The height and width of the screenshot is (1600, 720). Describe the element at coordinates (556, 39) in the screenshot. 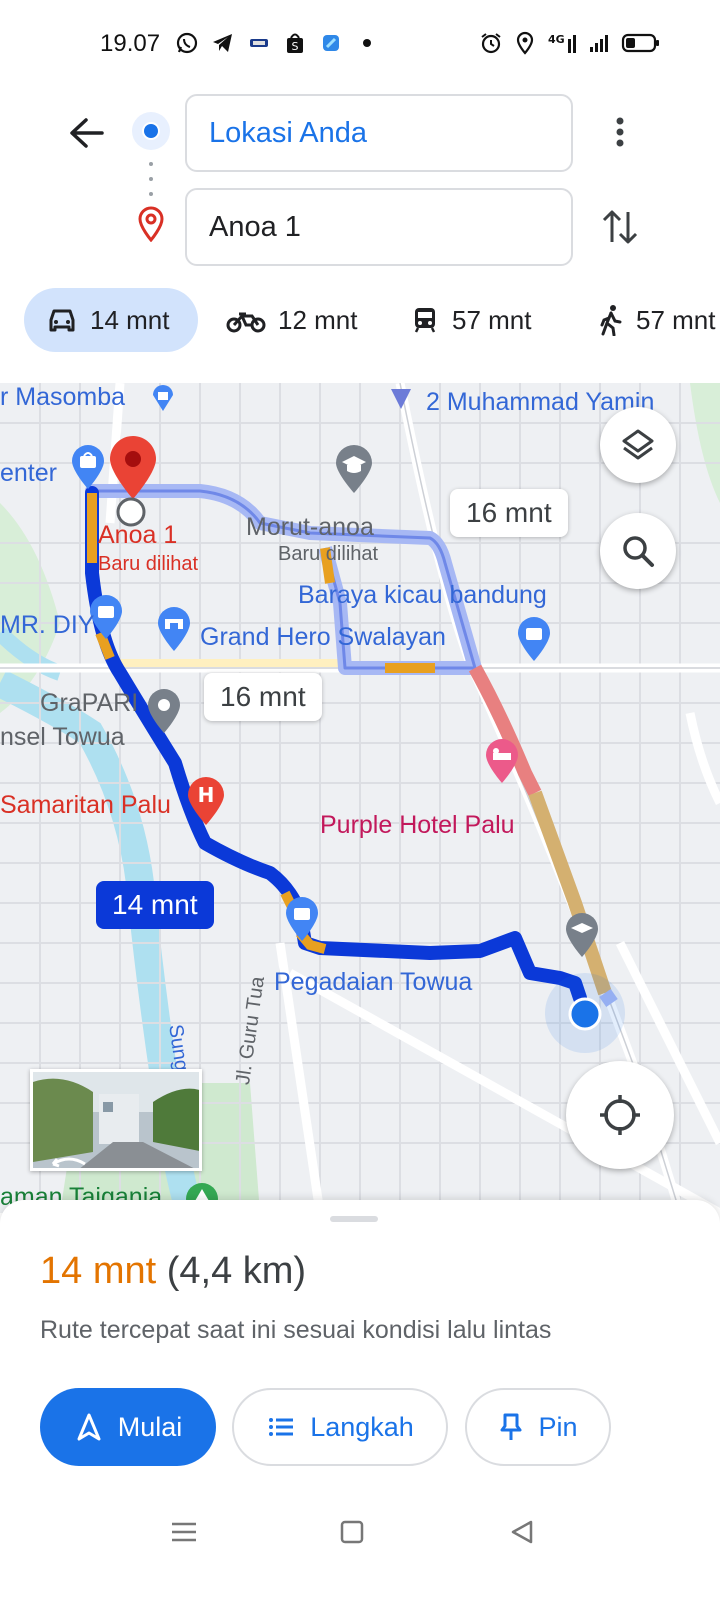

I see `network-type-label: 4G` at that location.